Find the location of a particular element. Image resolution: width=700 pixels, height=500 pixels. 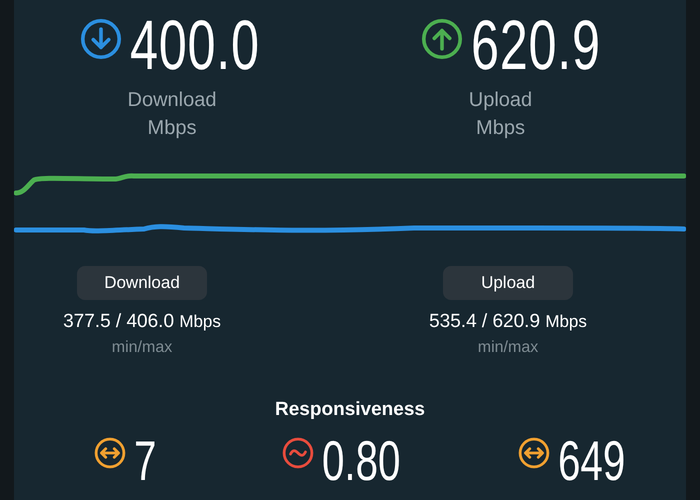

speed-value: 400.0 is located at coordinates (195, 45).